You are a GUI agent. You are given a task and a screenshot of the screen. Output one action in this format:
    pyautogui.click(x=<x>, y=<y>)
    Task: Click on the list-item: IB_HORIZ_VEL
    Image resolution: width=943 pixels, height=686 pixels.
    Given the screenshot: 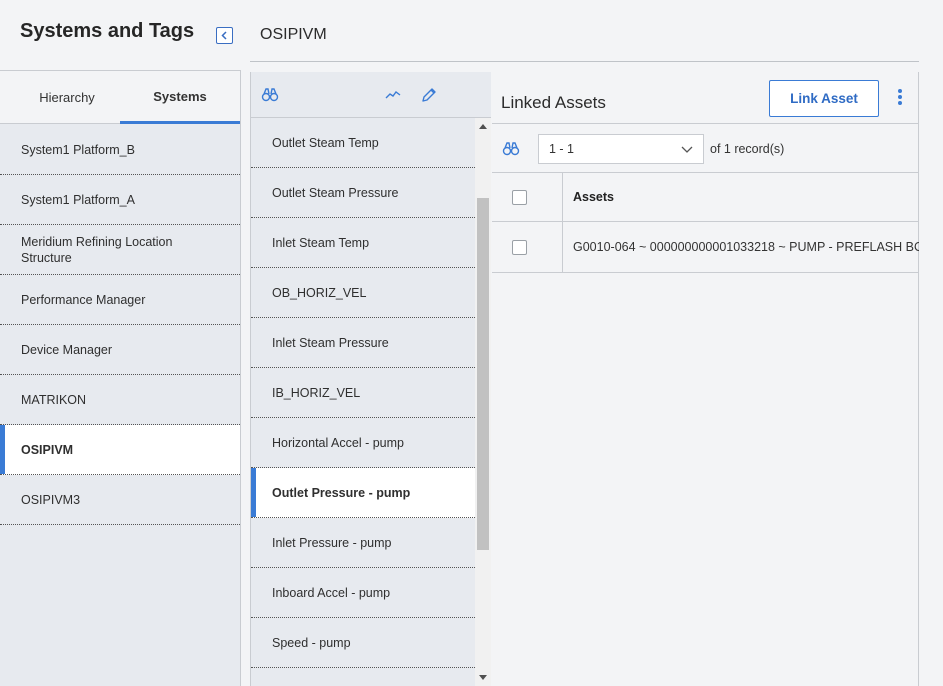 What is the action you would take?
    pyautogui.click(x=363, y=393)
    